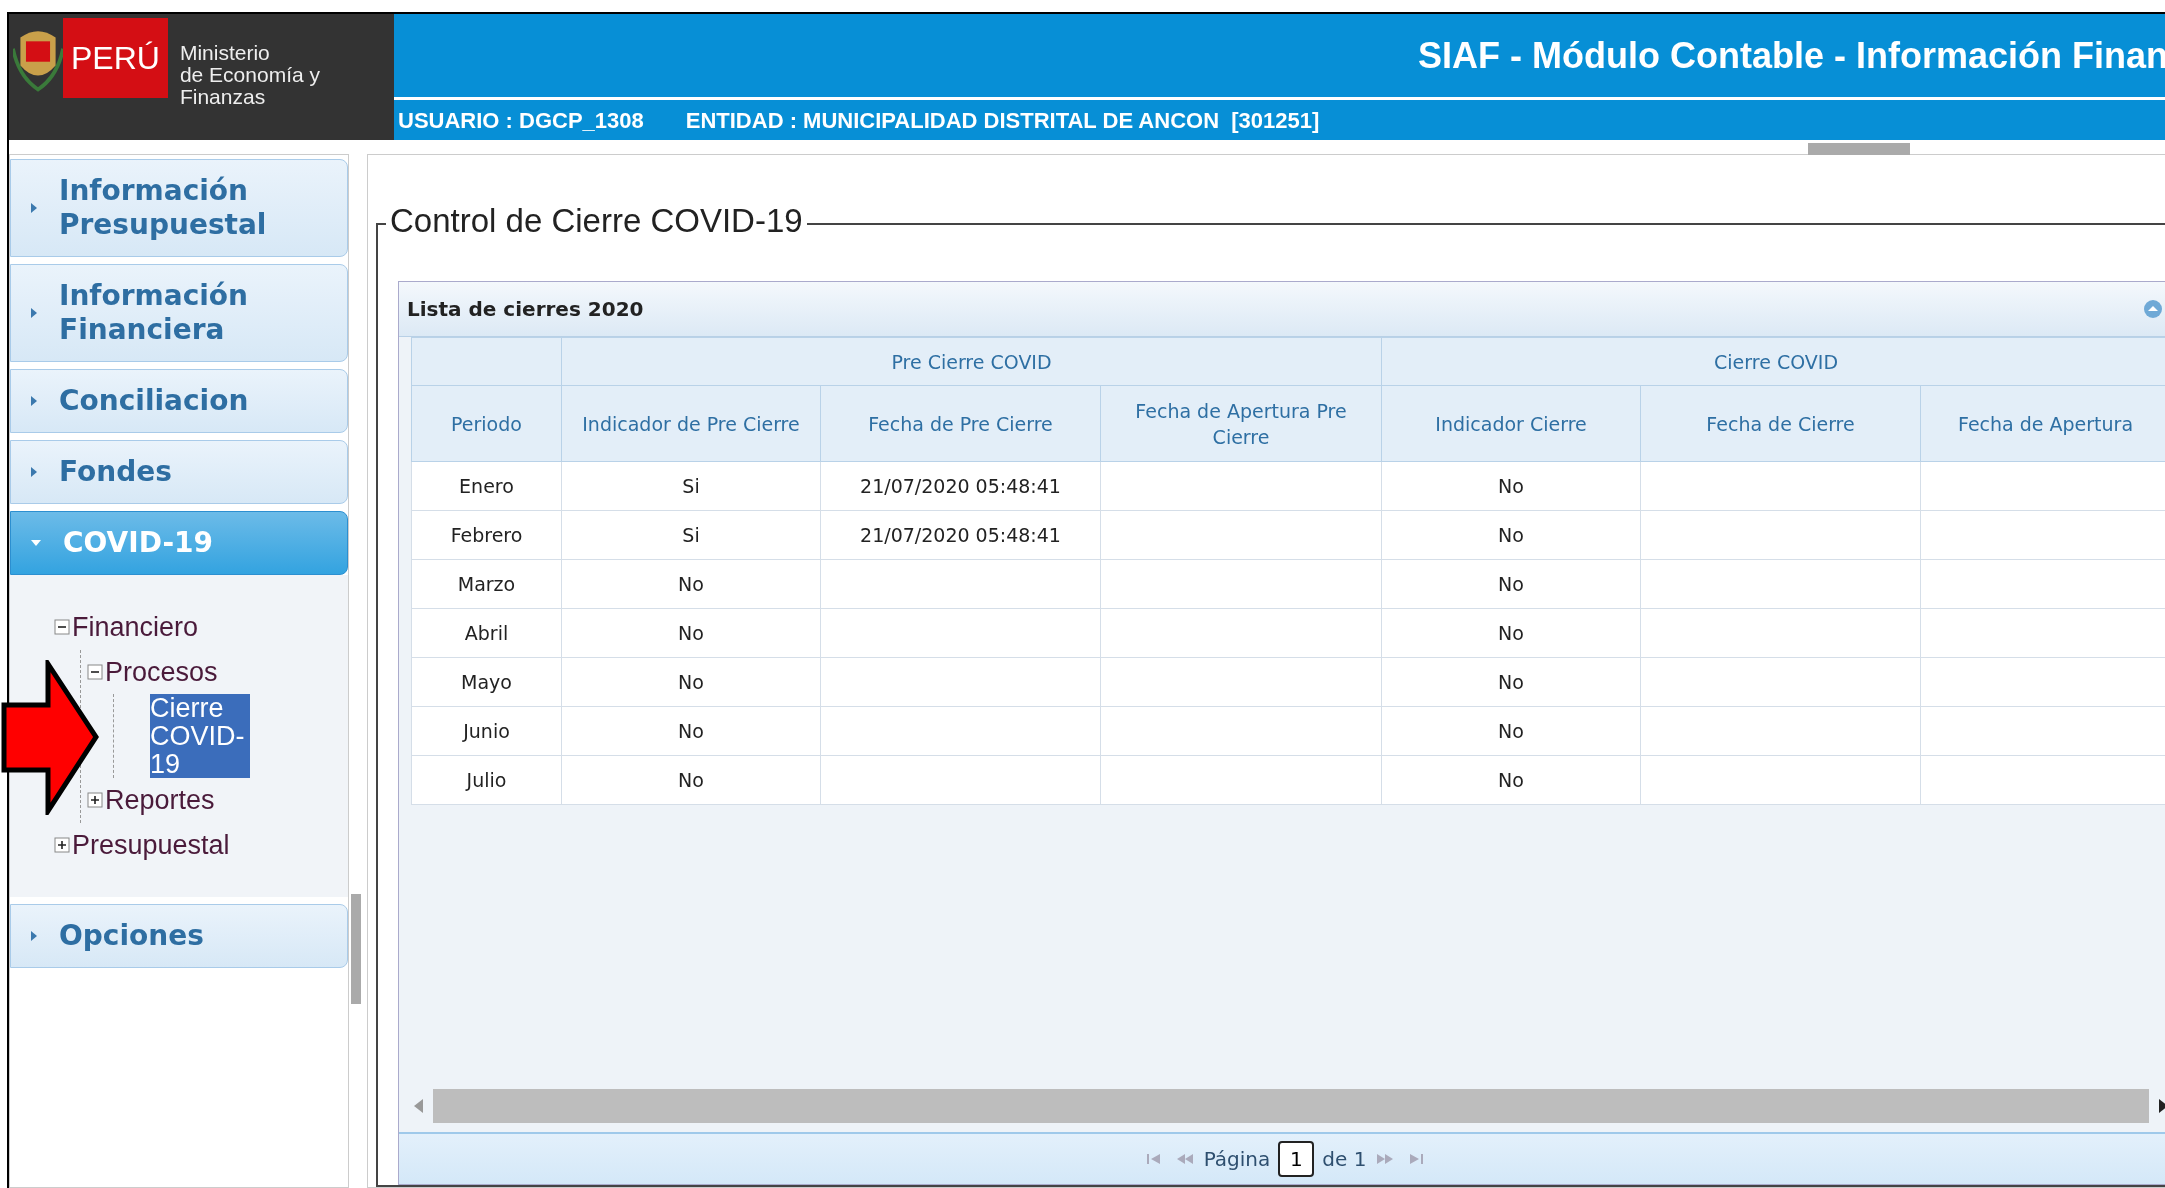  What do you see at coordinates (225, 53) in the screenshot?
I see `ministry-name: Ministerio` at bounding box center [225, 53].